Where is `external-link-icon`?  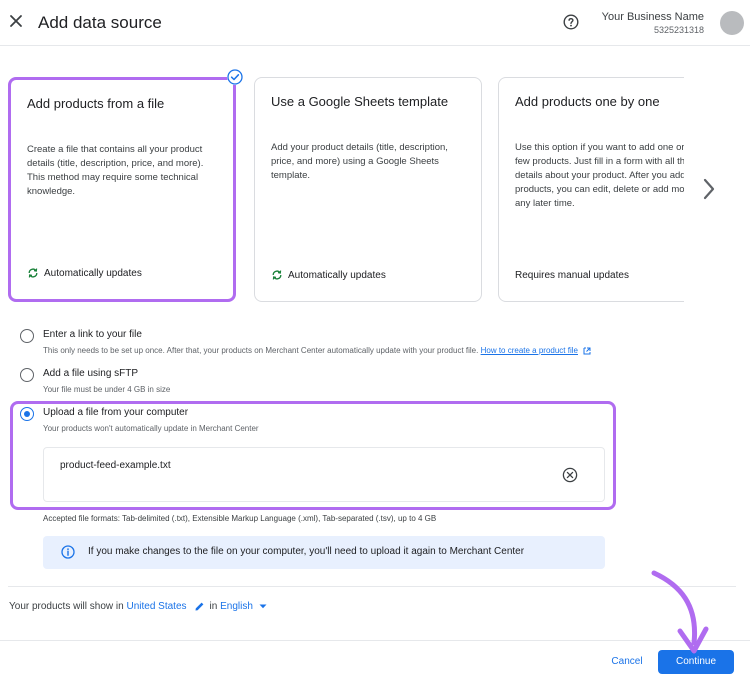
external-link-icon is located at coordinates (587, 351).